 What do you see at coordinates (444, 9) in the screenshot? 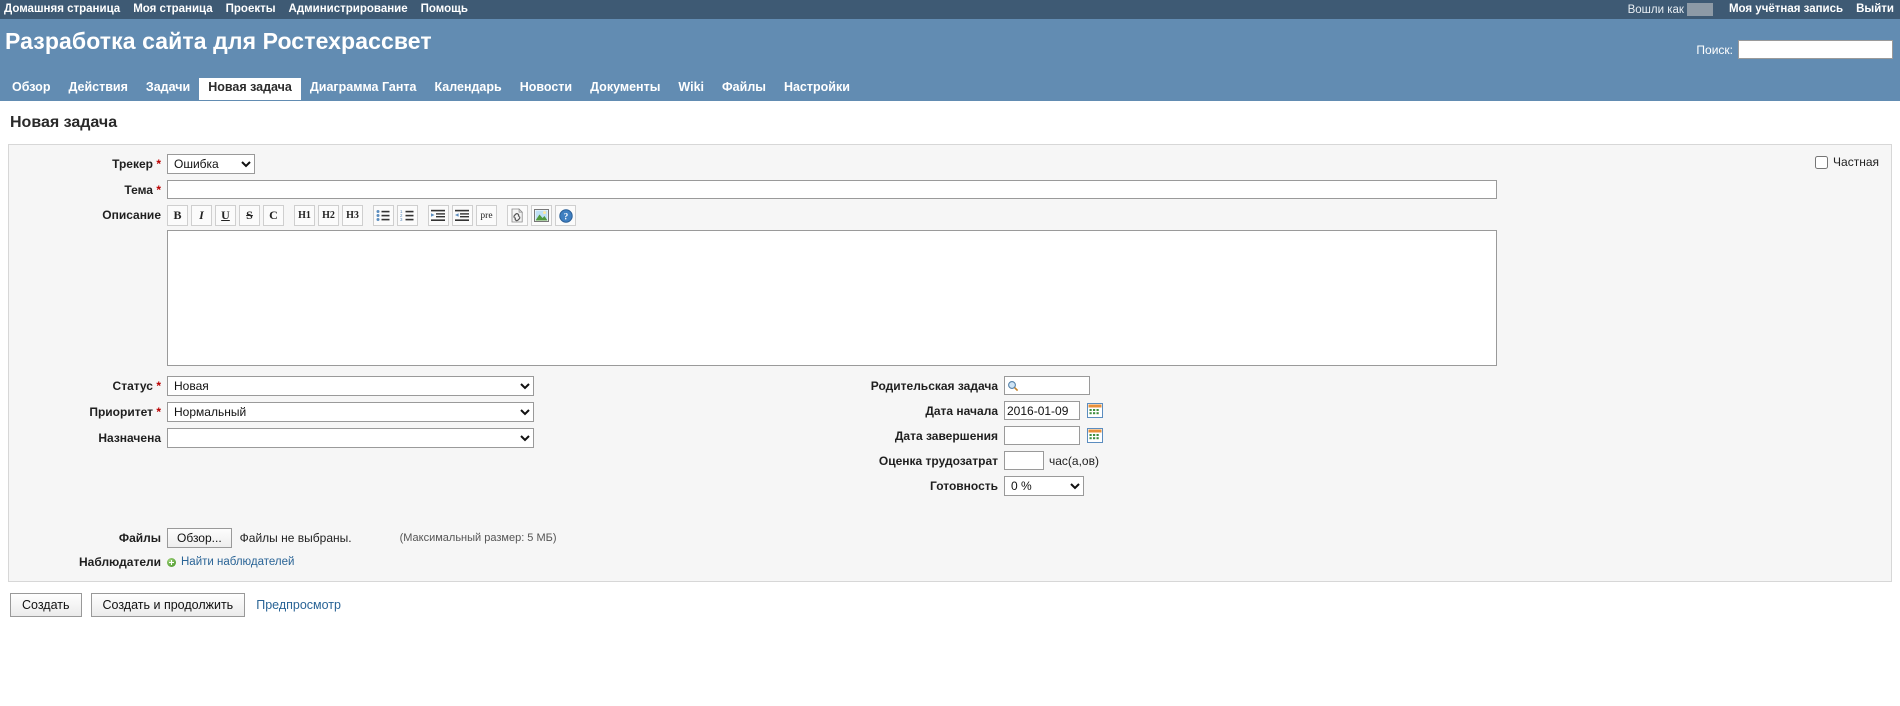
I see `nav-help: Помощь` at bounding box center [444, 9].